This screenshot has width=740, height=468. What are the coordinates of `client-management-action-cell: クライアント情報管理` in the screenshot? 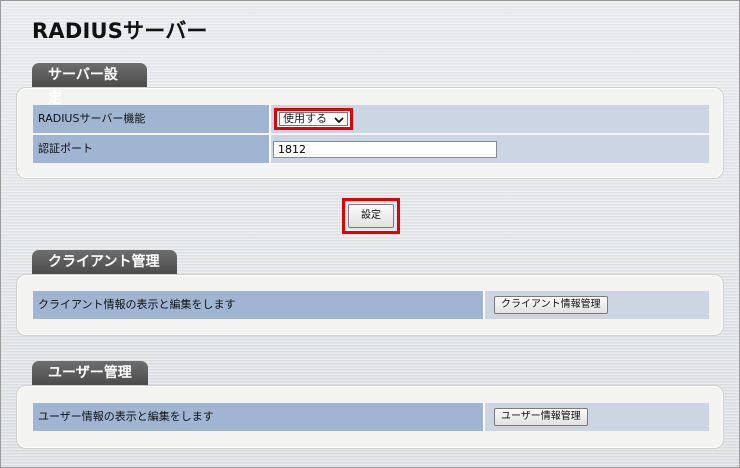 It's located at (597, 305).